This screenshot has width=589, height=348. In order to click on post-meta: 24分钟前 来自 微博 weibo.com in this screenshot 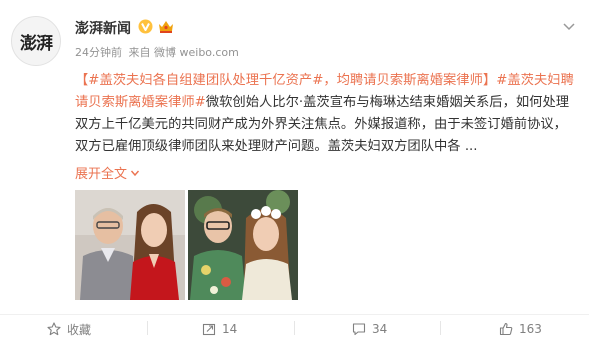, I will do `click(158, 52)`.